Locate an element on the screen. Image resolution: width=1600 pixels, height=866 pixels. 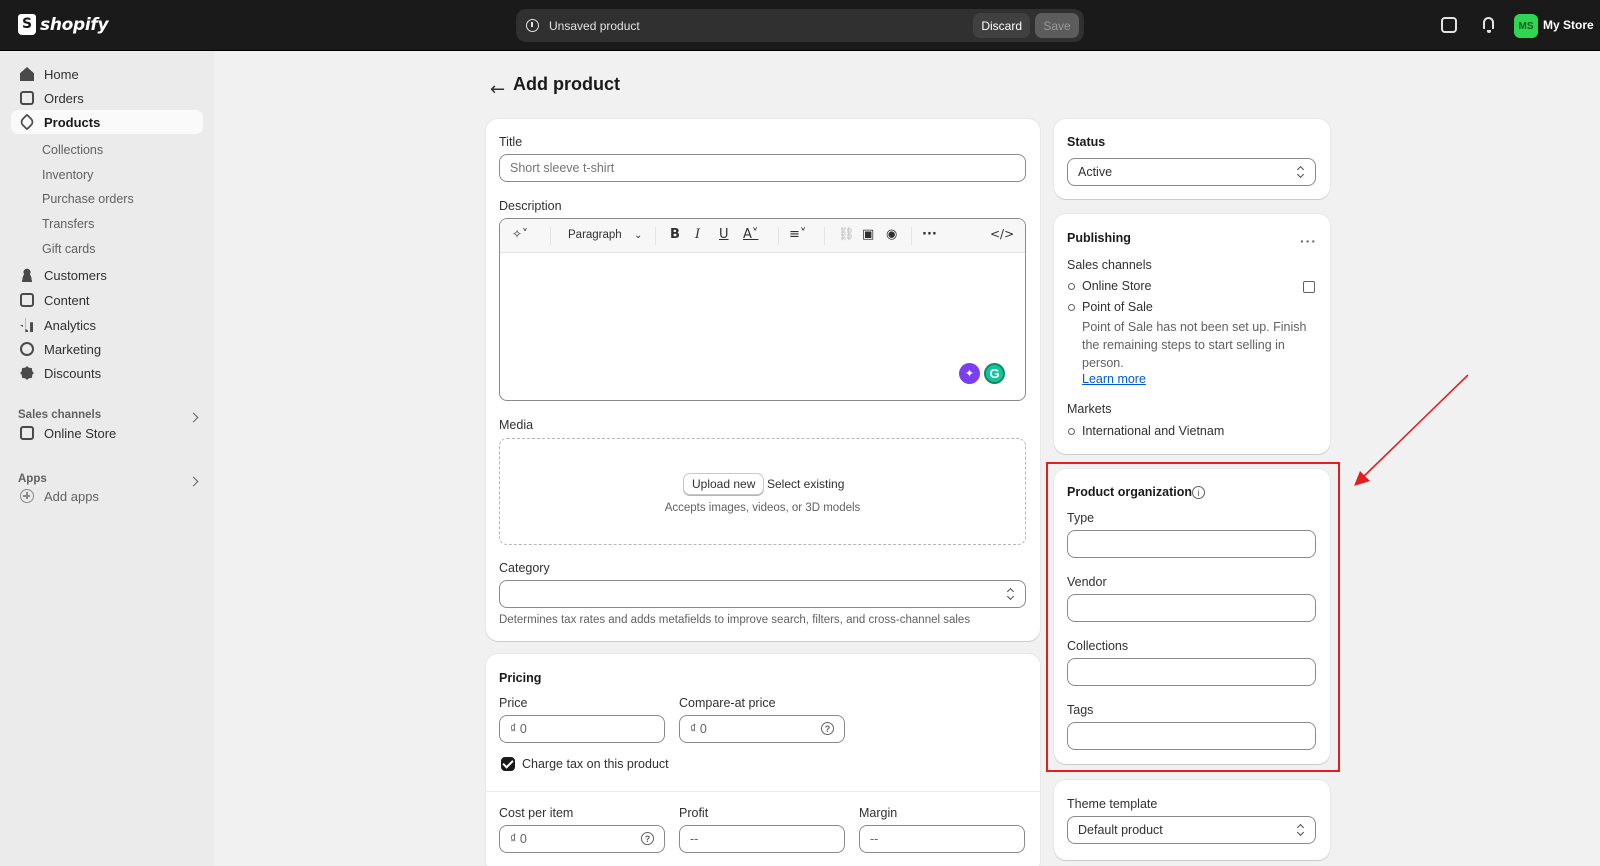
cost-label: Cost per item is located at coordinates (536, 813).